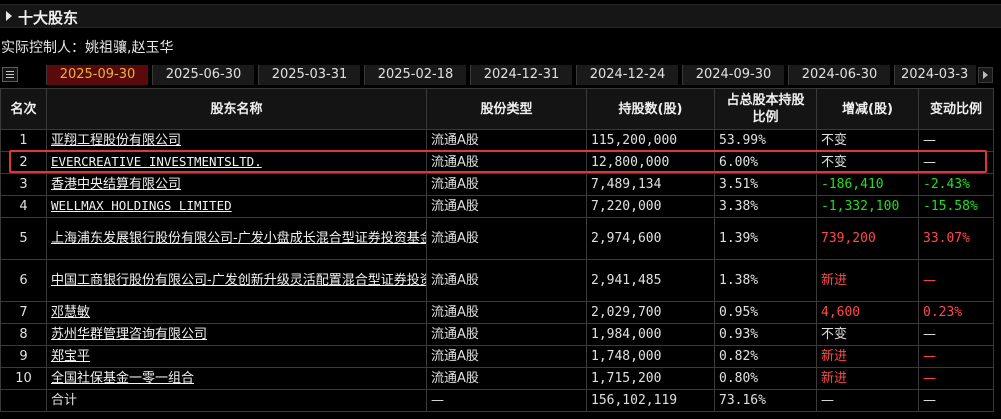 The image size is (1001, 419). Describe the element at coordinates (765, 238) in the screenshot. I see `ratio-cell: 1.39%` at that location.